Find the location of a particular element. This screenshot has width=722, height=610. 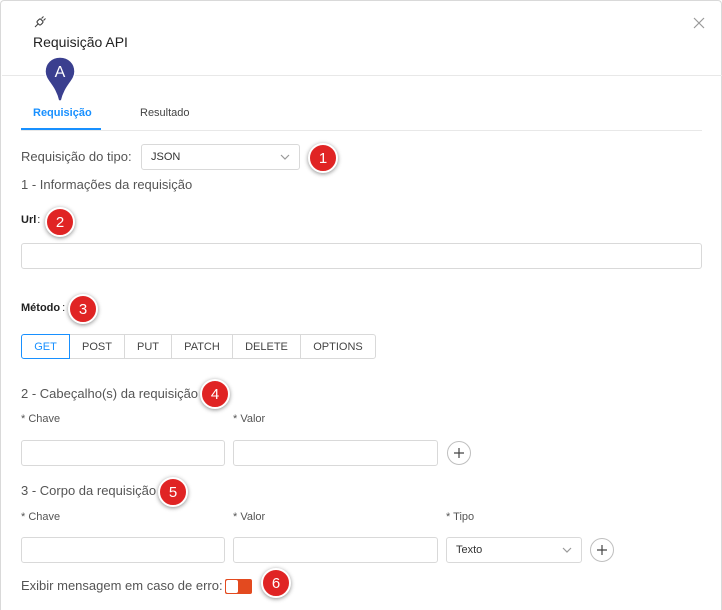

tab-resultado: Resultado is located at coordinates (165, 113).